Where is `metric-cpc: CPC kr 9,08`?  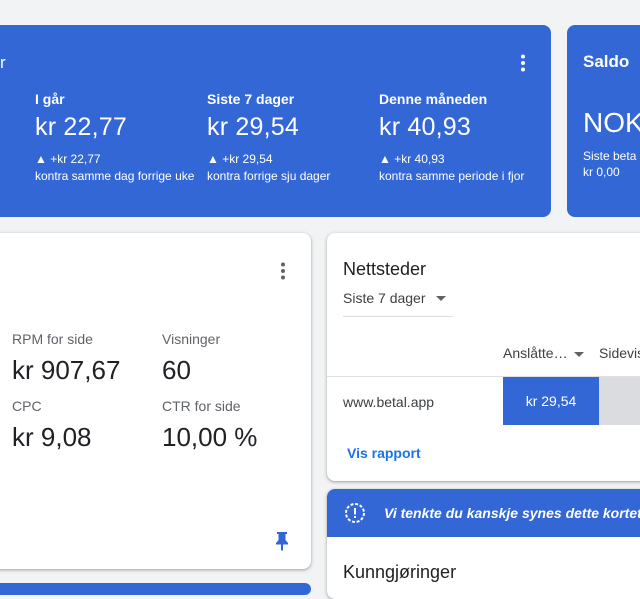 metric-cpc: CPC kr 9,08 is located at coordinates (52, 425).